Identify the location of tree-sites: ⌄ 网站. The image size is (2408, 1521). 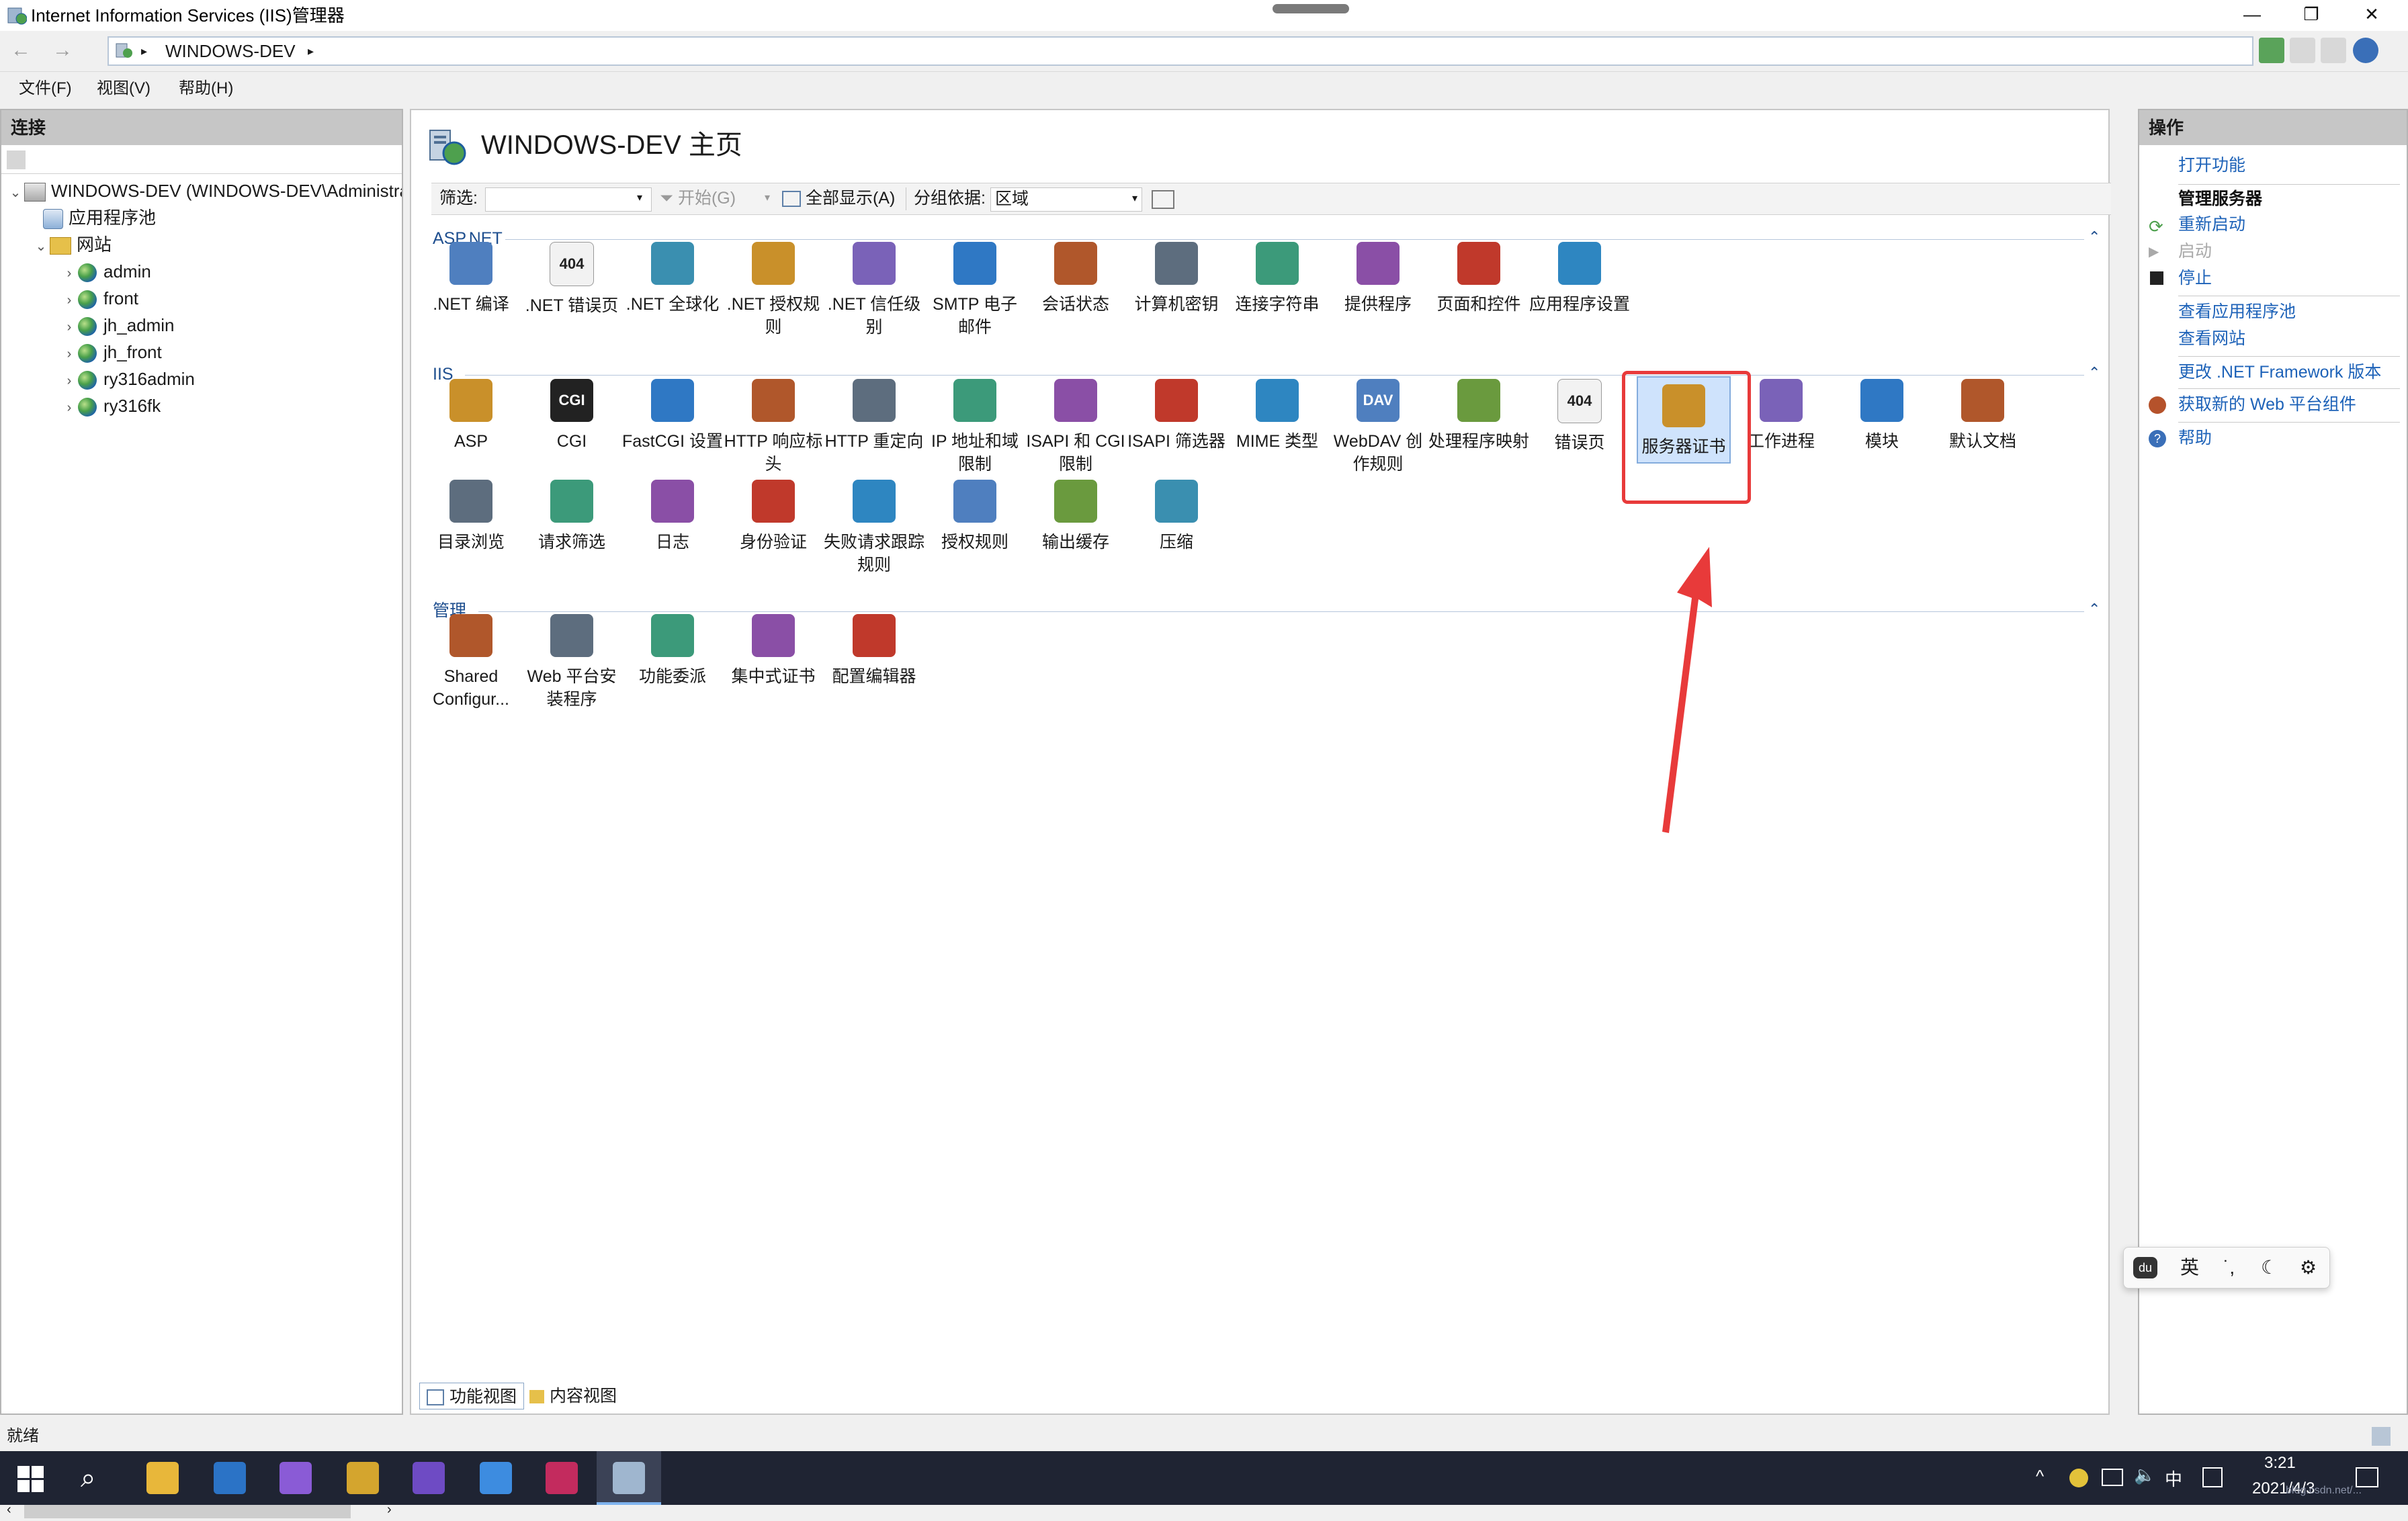
(72, 244).